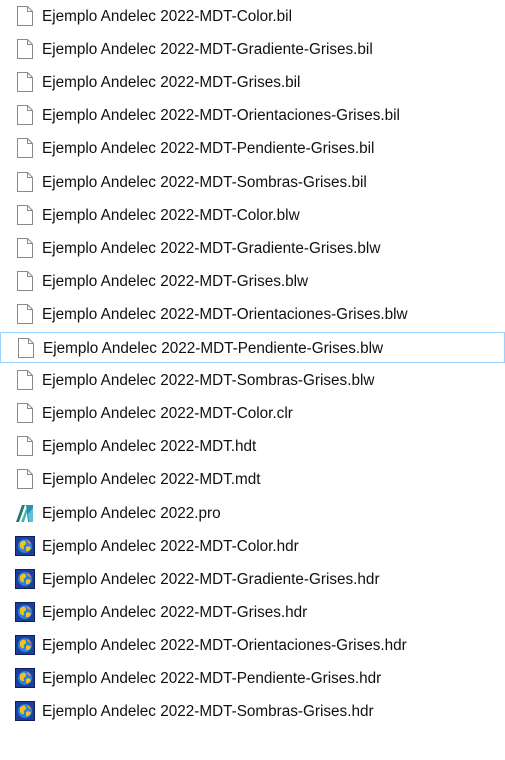 This screenshot has width=505, height=760. I want to click on file-name-label: Ejemplo Andelec 2022-MDT.hdt, so click(149, 447).